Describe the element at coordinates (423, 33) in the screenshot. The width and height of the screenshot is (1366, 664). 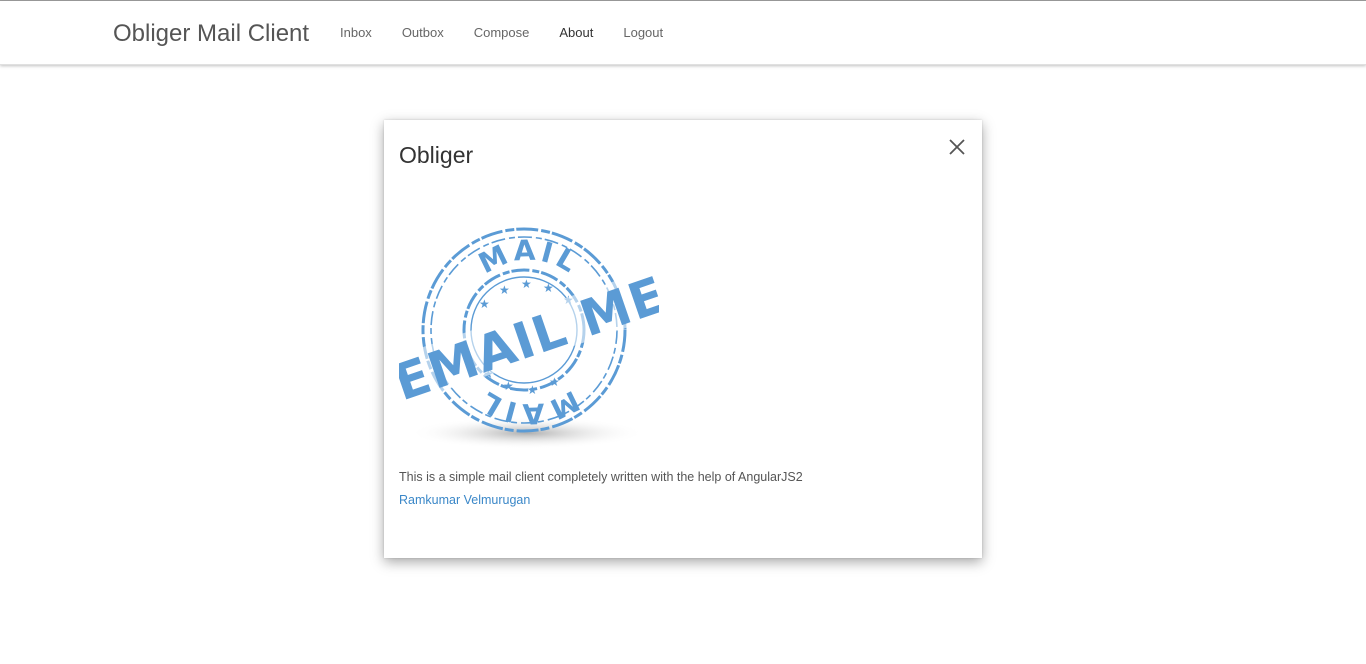
I see `nav-item-outbox: Outbox` at that location.